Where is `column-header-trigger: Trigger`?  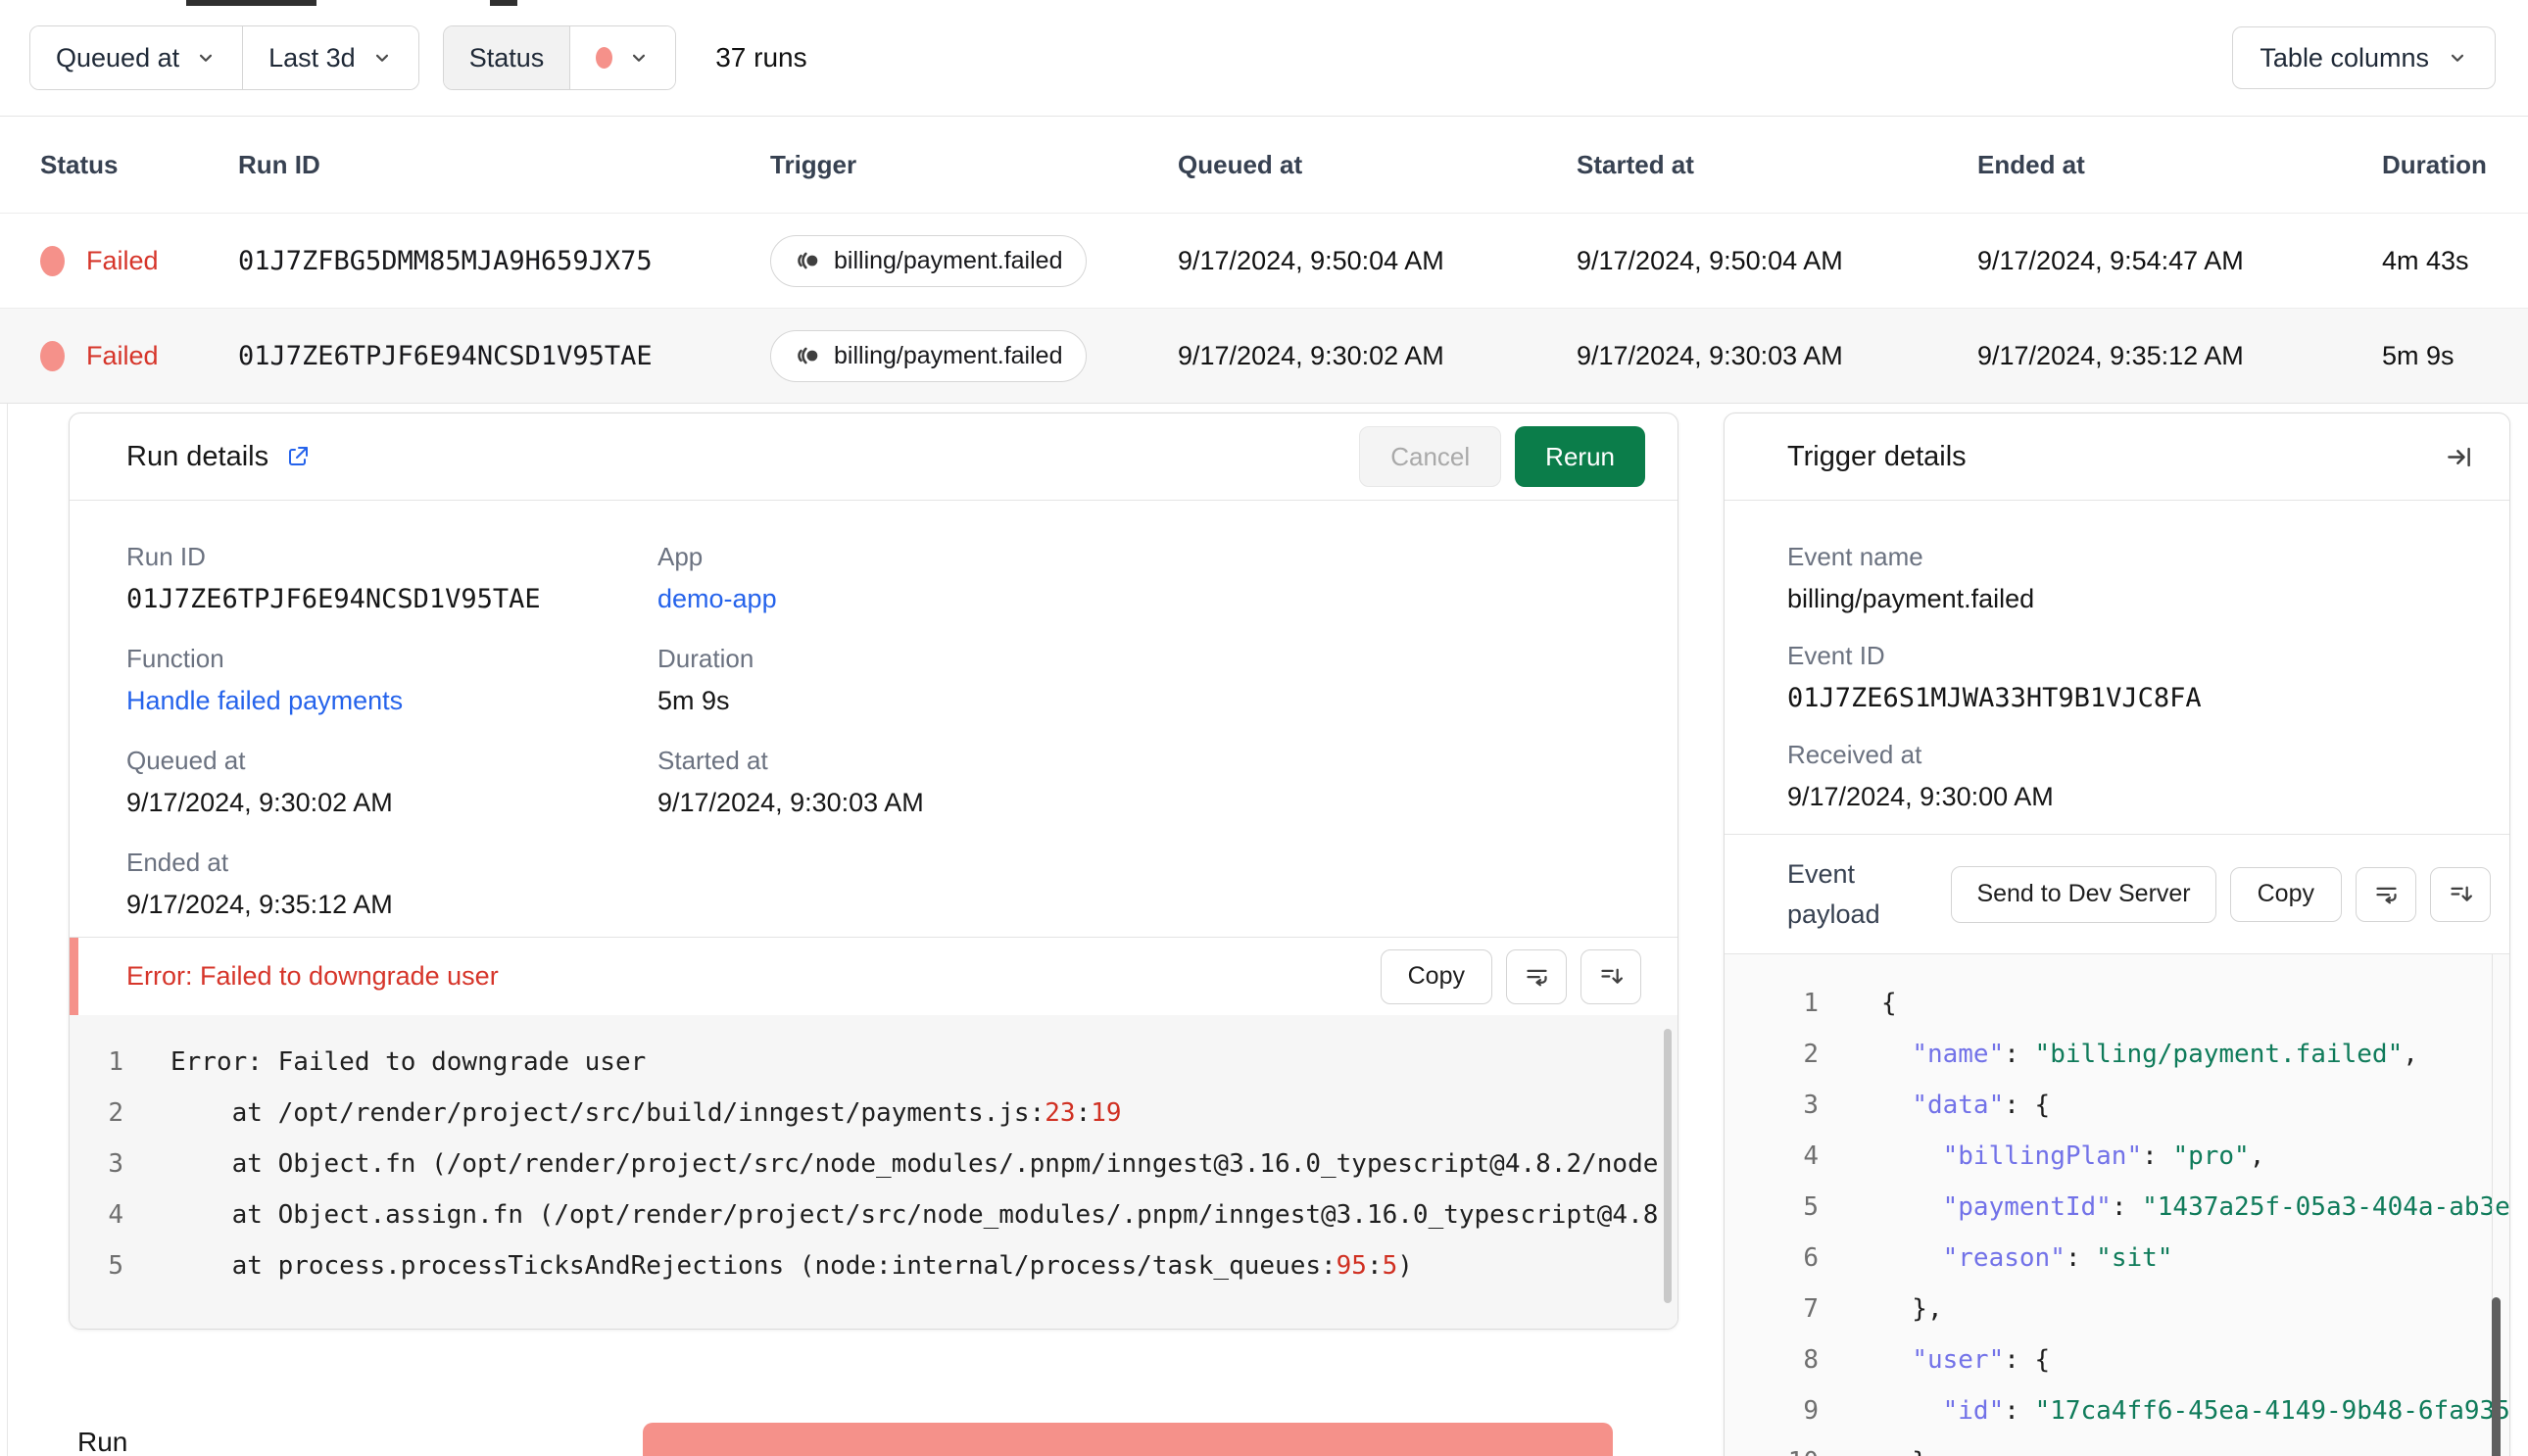 column-header-trigger: Trigger is located at coordinates (814, 164).